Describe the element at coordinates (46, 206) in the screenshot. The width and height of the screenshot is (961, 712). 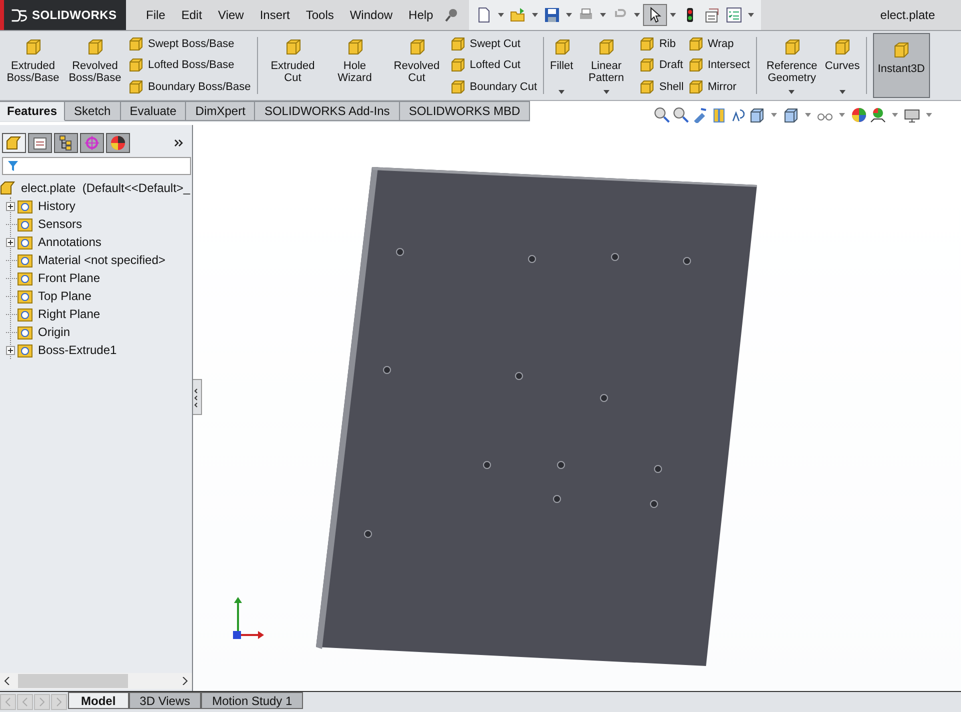
I see `tree-item: History` at that location.